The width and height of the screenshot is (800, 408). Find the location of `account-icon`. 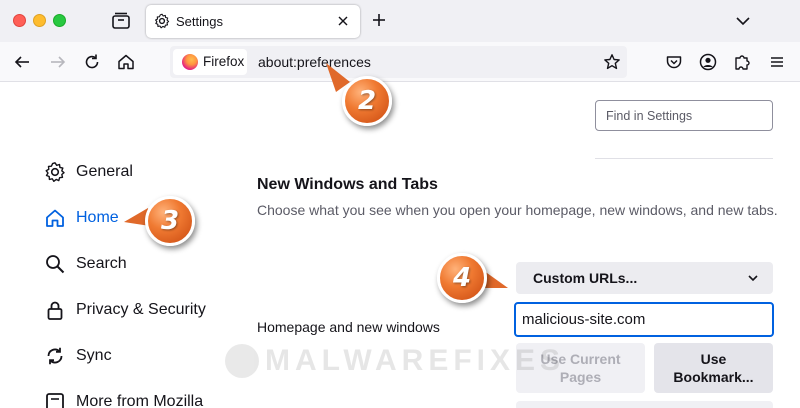

account-icon is located at coordinates (708, 62).